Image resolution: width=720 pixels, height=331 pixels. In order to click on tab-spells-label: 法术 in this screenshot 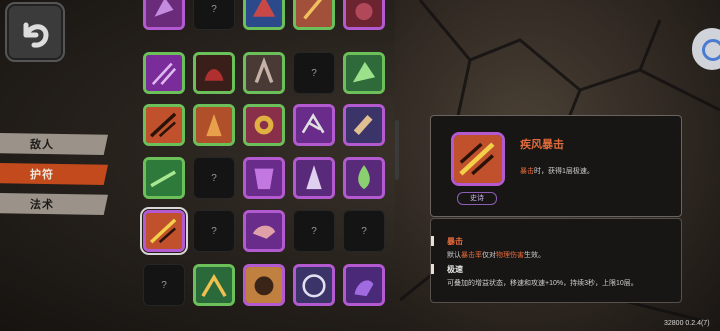, I will do `click(42, 205)`.